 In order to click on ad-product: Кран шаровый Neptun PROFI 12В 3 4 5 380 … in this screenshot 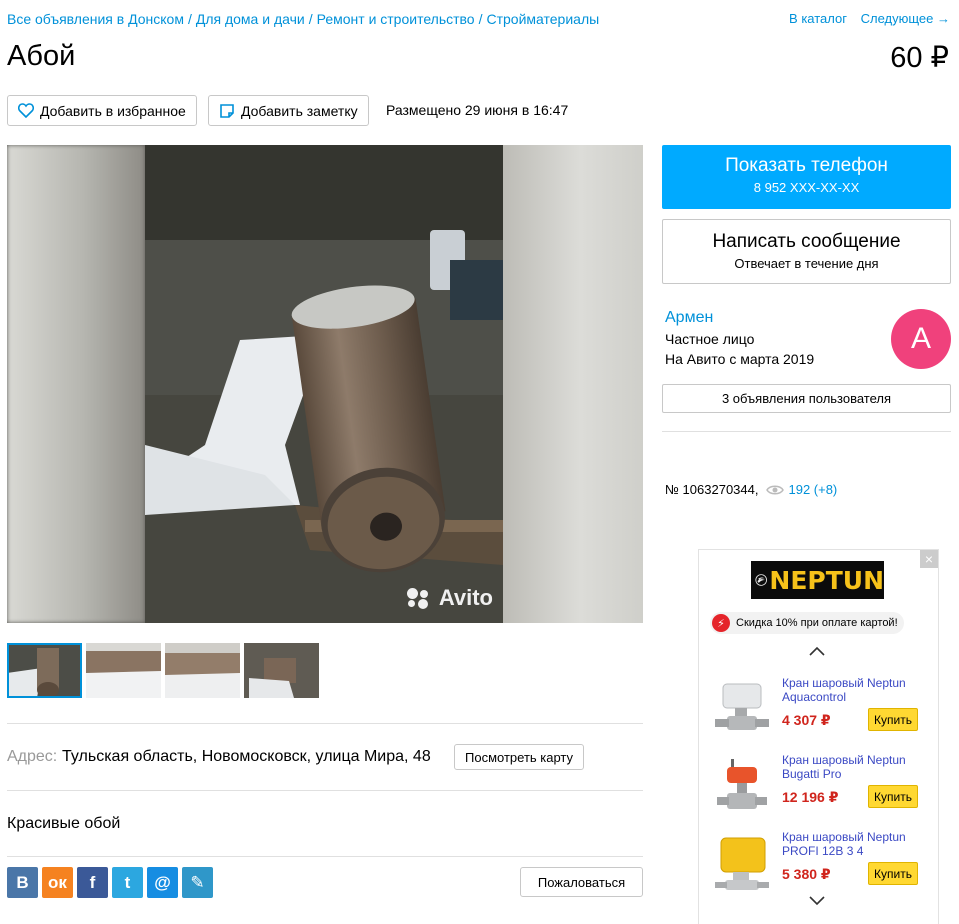, I will do `click(821, 864)`.